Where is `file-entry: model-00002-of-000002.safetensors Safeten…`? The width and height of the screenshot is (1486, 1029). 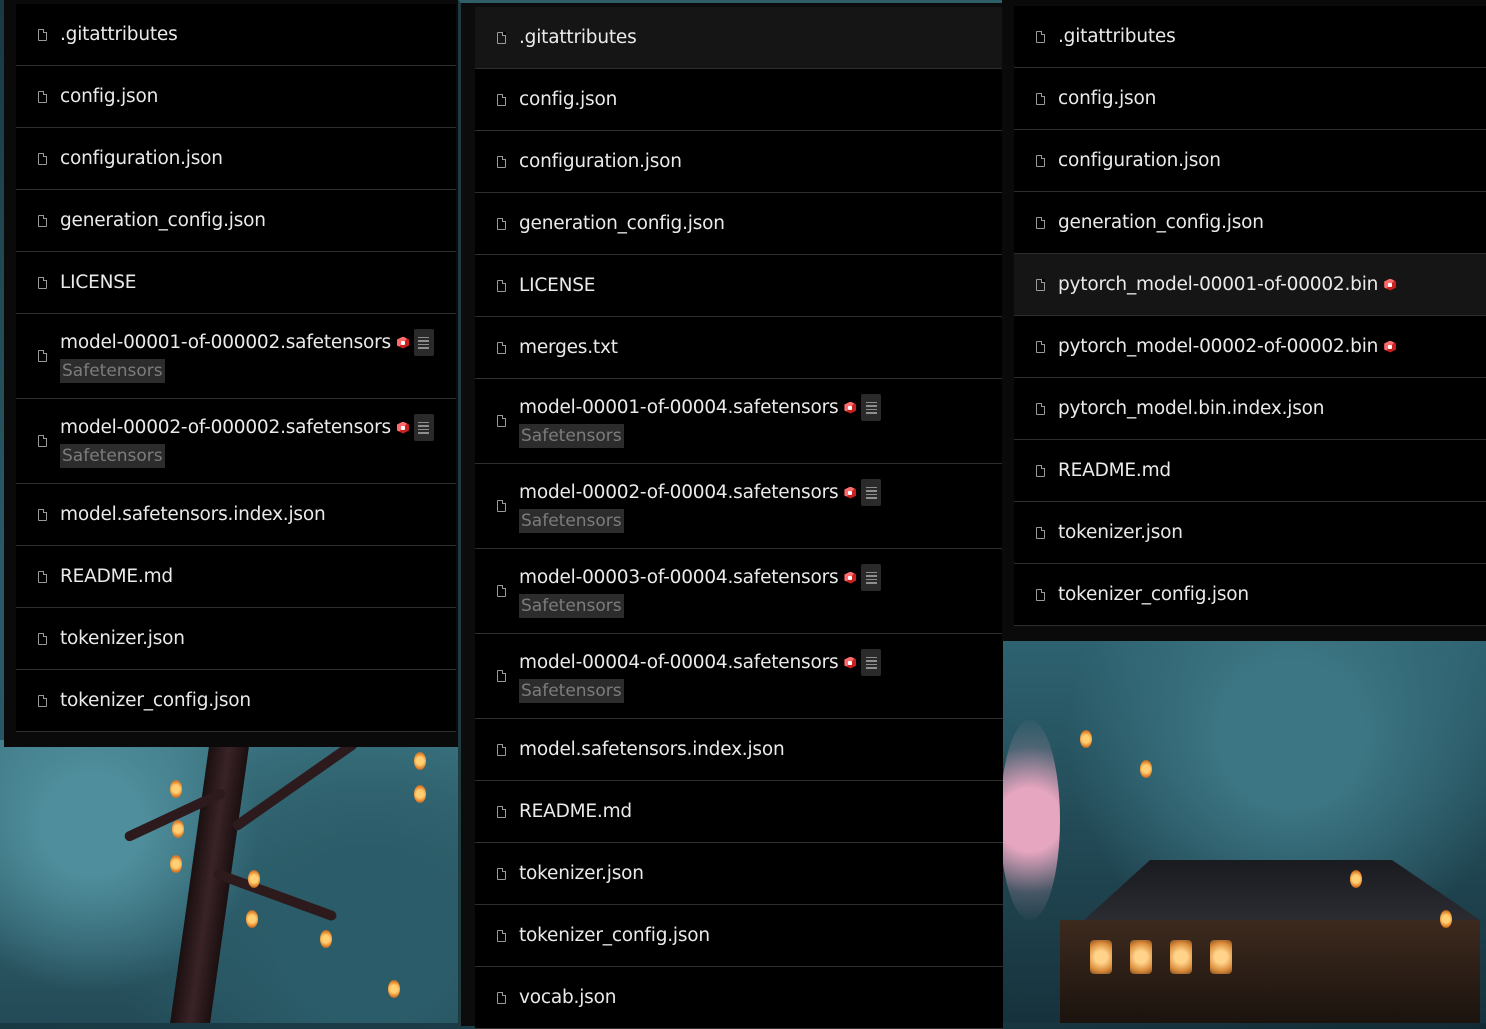
file-entry: model-00002-of-000002.safetensors Safeten… is located at coordinates (247, 441).